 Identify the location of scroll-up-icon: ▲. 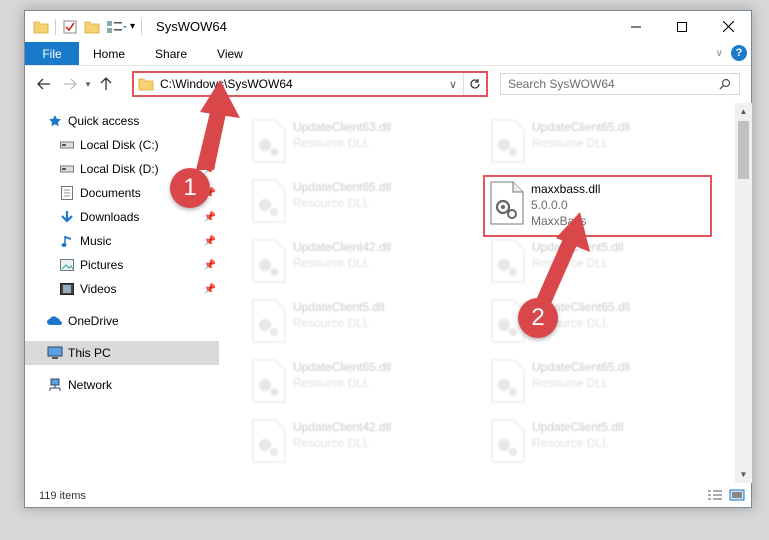
(743, 111).